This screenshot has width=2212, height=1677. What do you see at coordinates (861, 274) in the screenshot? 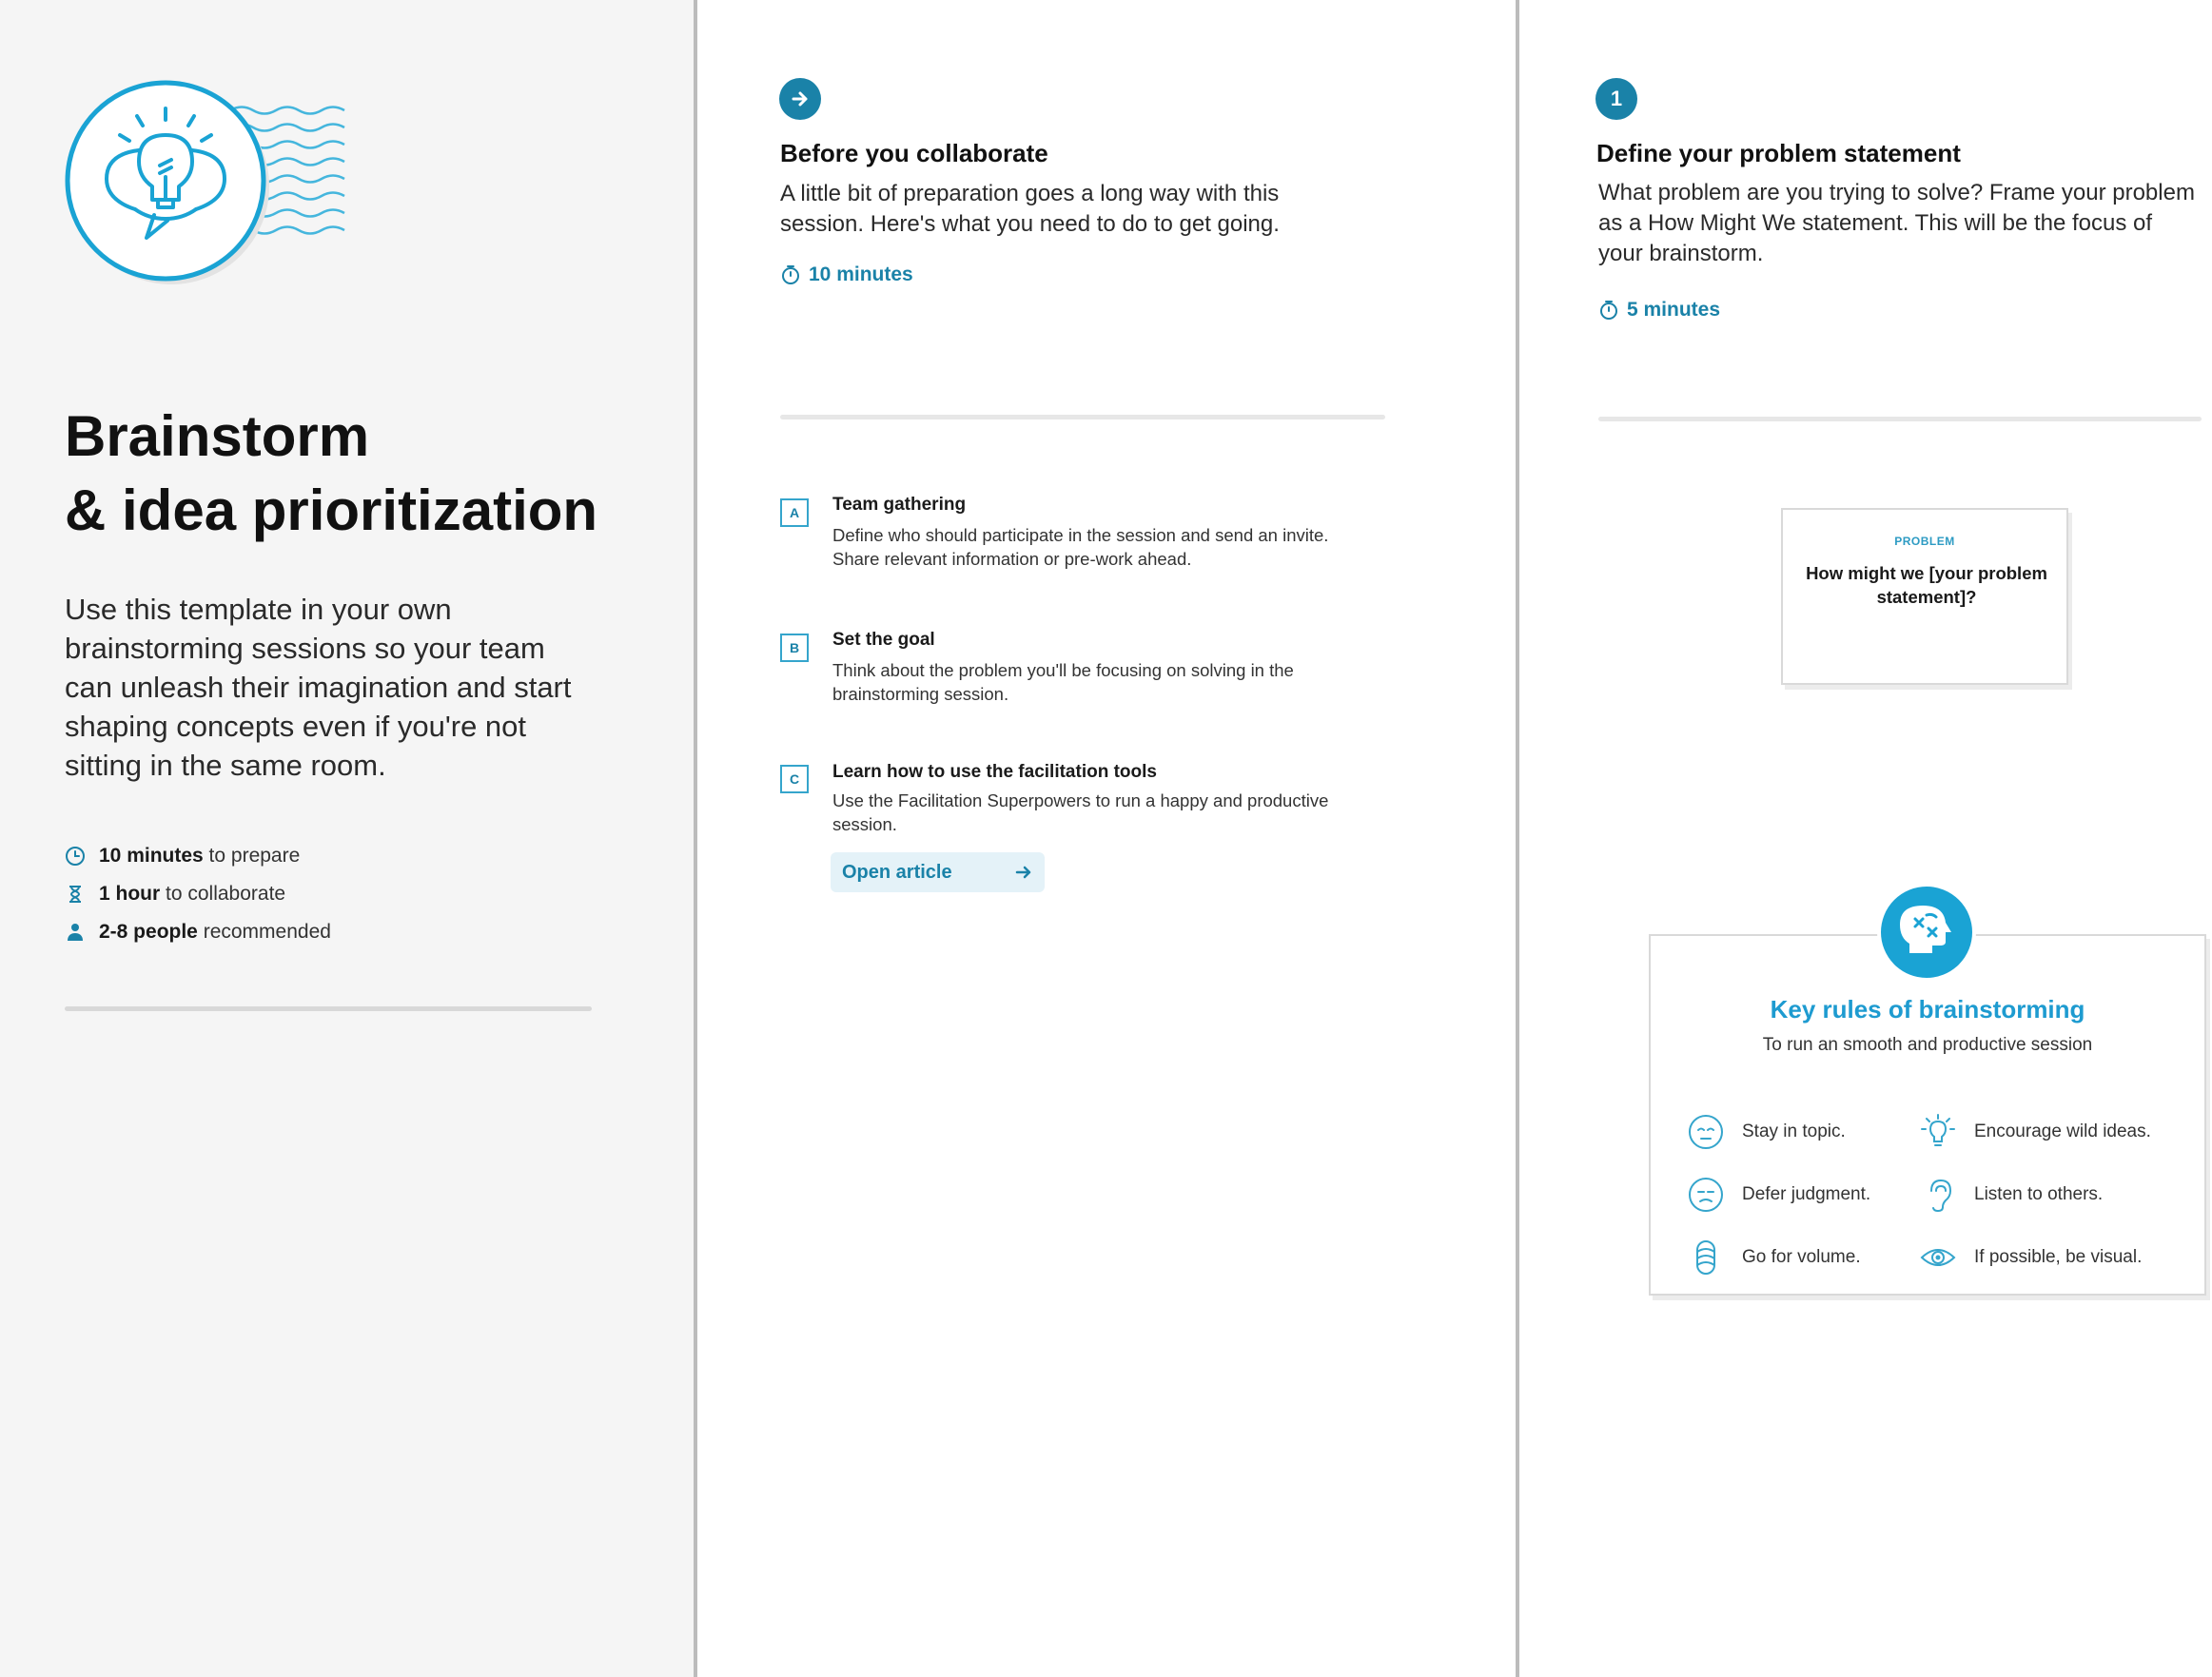
I see `before-collaborate-timer-text: 10 minutes` at bounding box center [861, 274].